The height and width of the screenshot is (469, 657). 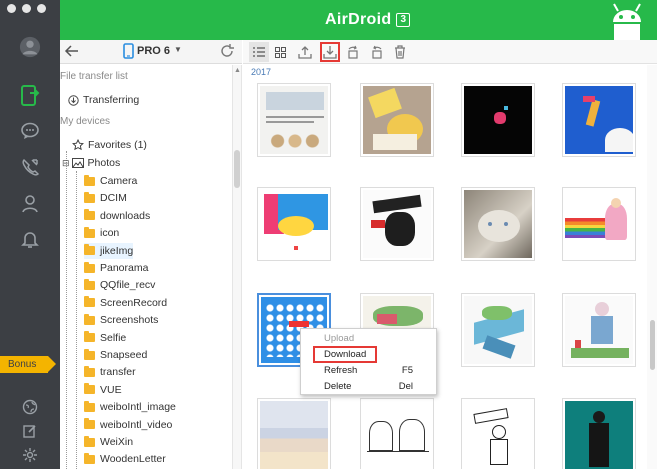 What do you see at coordinates (125, 459) in the screenshot?
I see `folder-item: WoodenLetter` at bounding box center [125, 459].